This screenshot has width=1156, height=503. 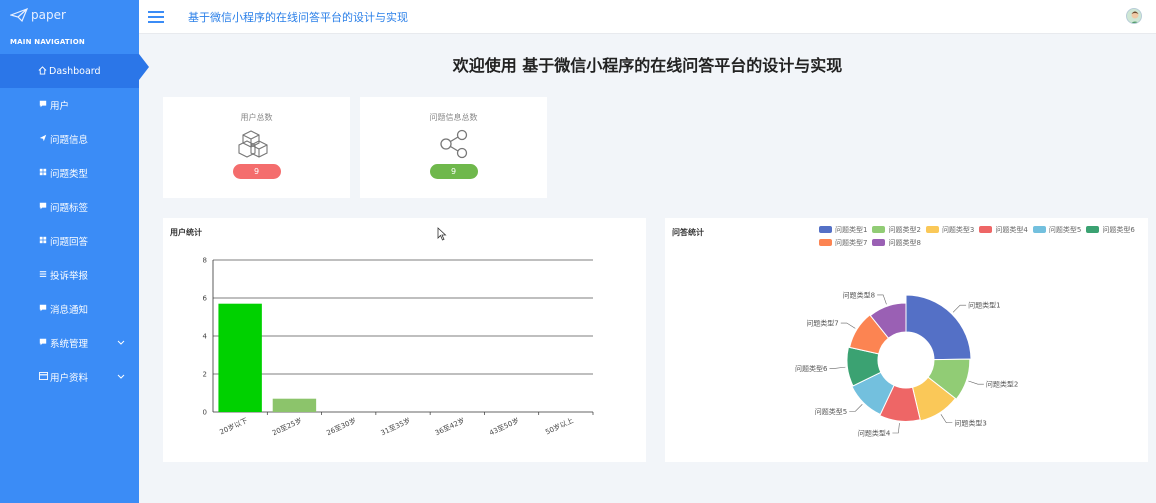 What do you see at coordinates (442, 234) in the screenshot?
I see `mouse-cursor-icon` at bounding box center [442, 234].